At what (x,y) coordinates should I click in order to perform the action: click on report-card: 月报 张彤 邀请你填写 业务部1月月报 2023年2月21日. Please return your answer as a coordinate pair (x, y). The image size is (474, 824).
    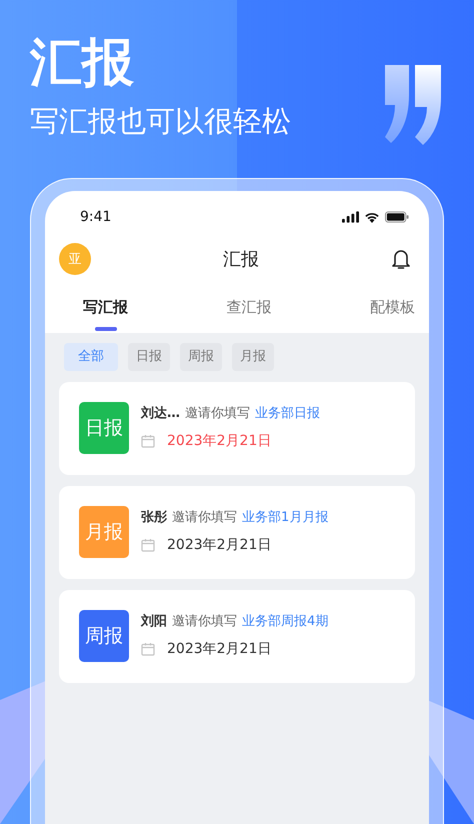
    Looking at the image, I should click on (237, 532).